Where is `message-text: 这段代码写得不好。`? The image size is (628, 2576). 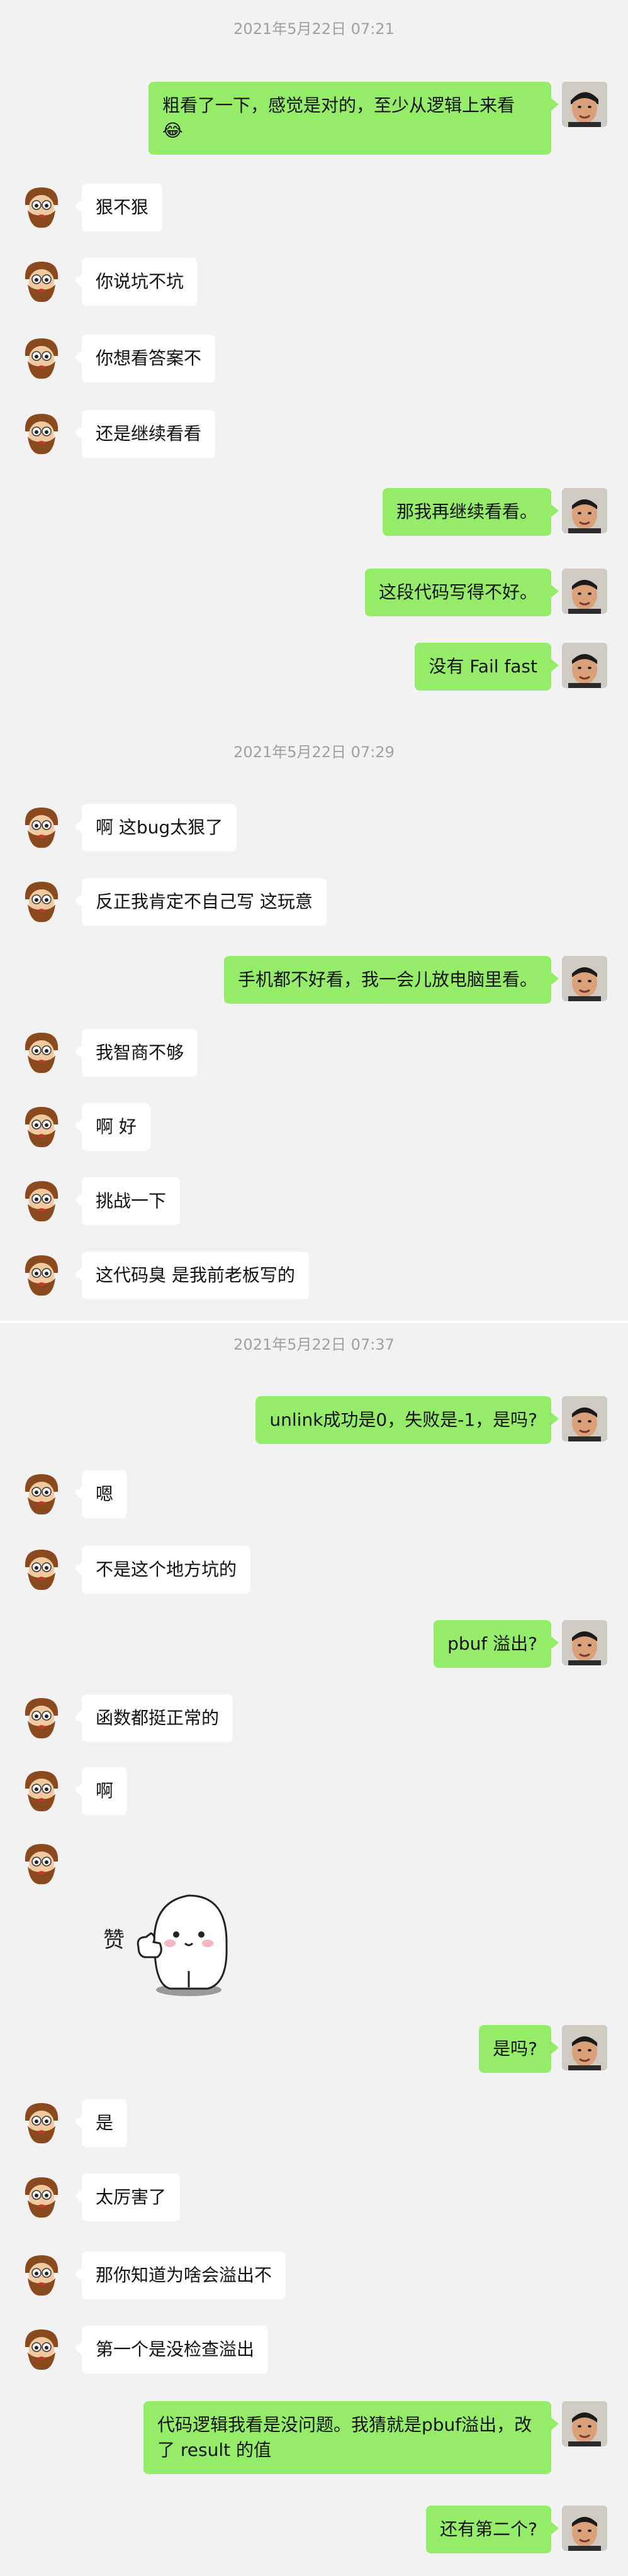 message-text: 这段代码写得不好。 is located at coordinates (457, 592).